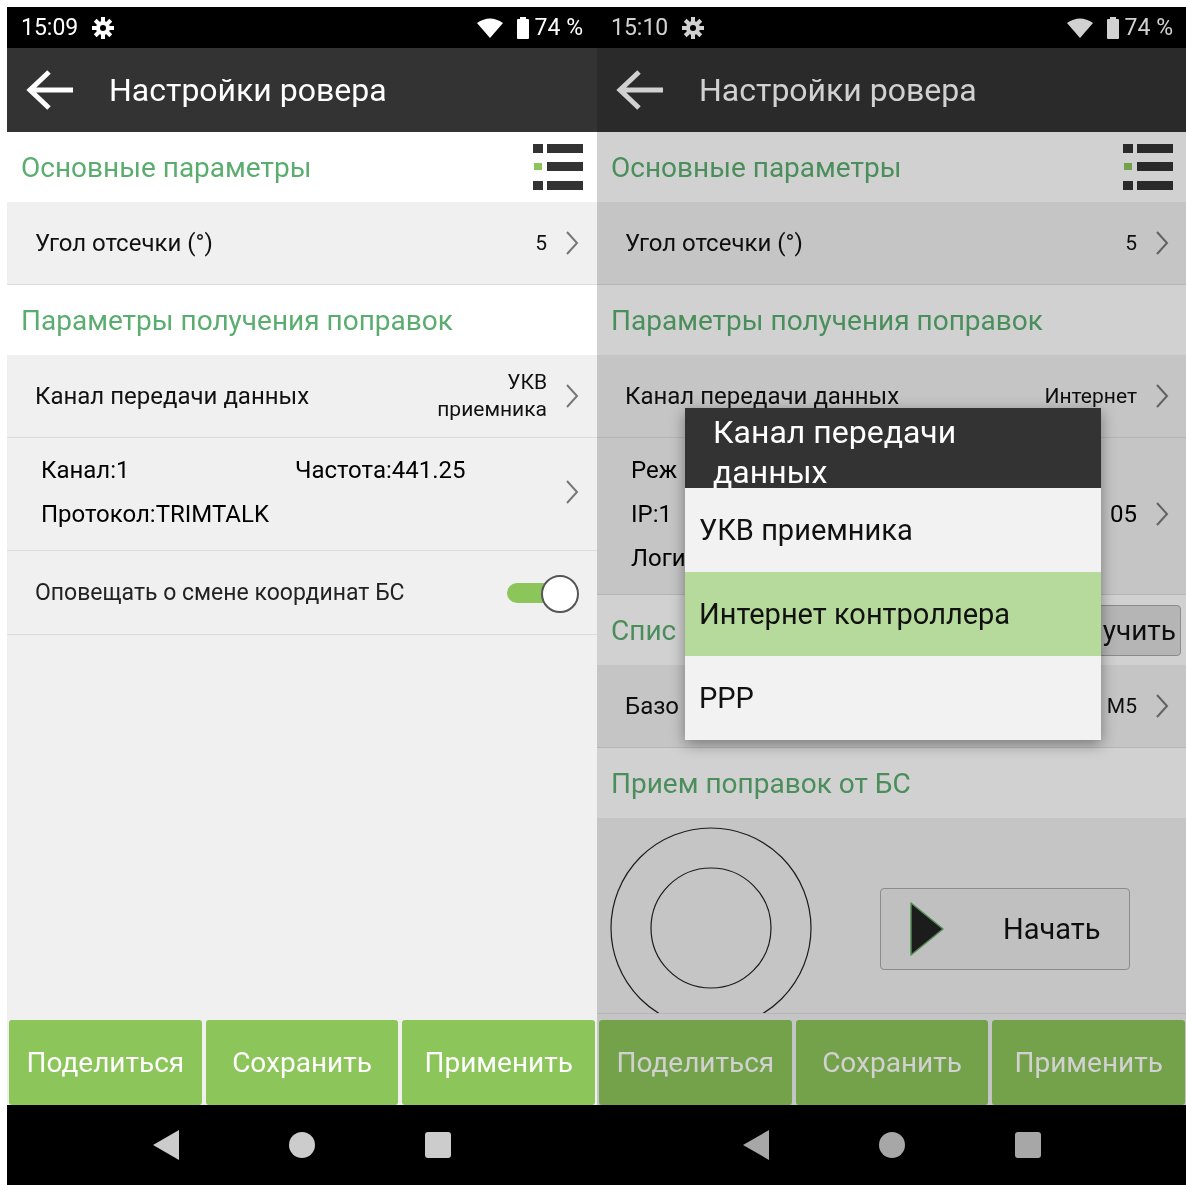  Describe the element at coordinates (891, 243) in the screenshot. I see `setting-row: Угол отсечки (°) 5` at that location.